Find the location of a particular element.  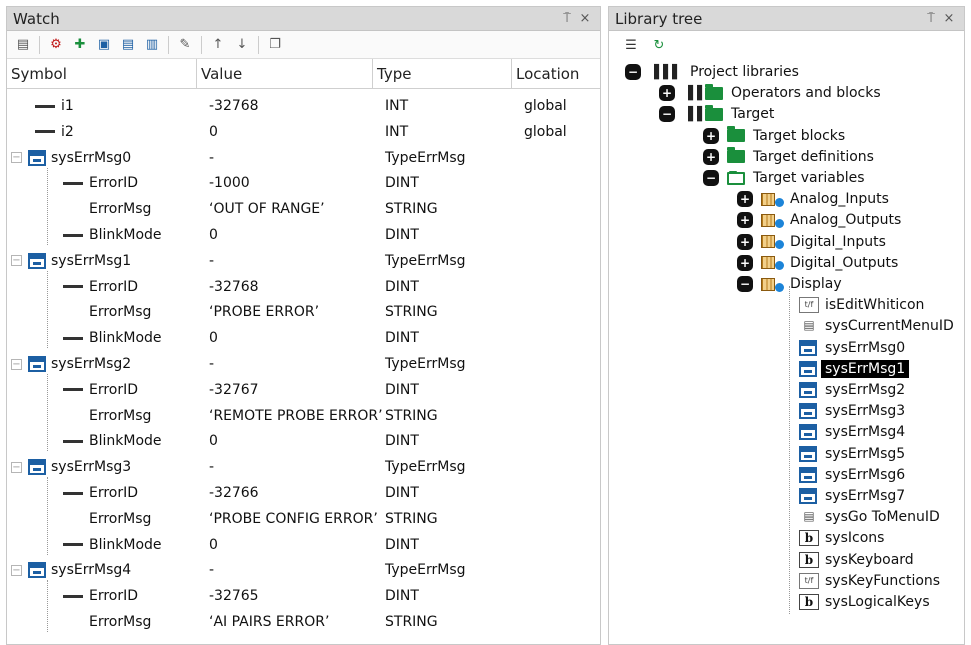

tree-node: sysErrMsg6 is located at coordinates (852, 475).